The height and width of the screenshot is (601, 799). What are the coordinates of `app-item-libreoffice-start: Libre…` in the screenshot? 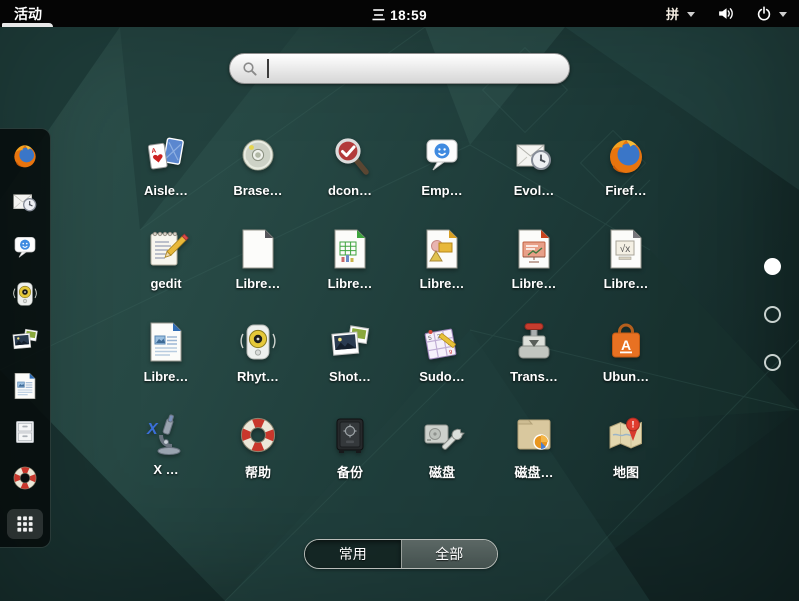 It's located at (258, 271).